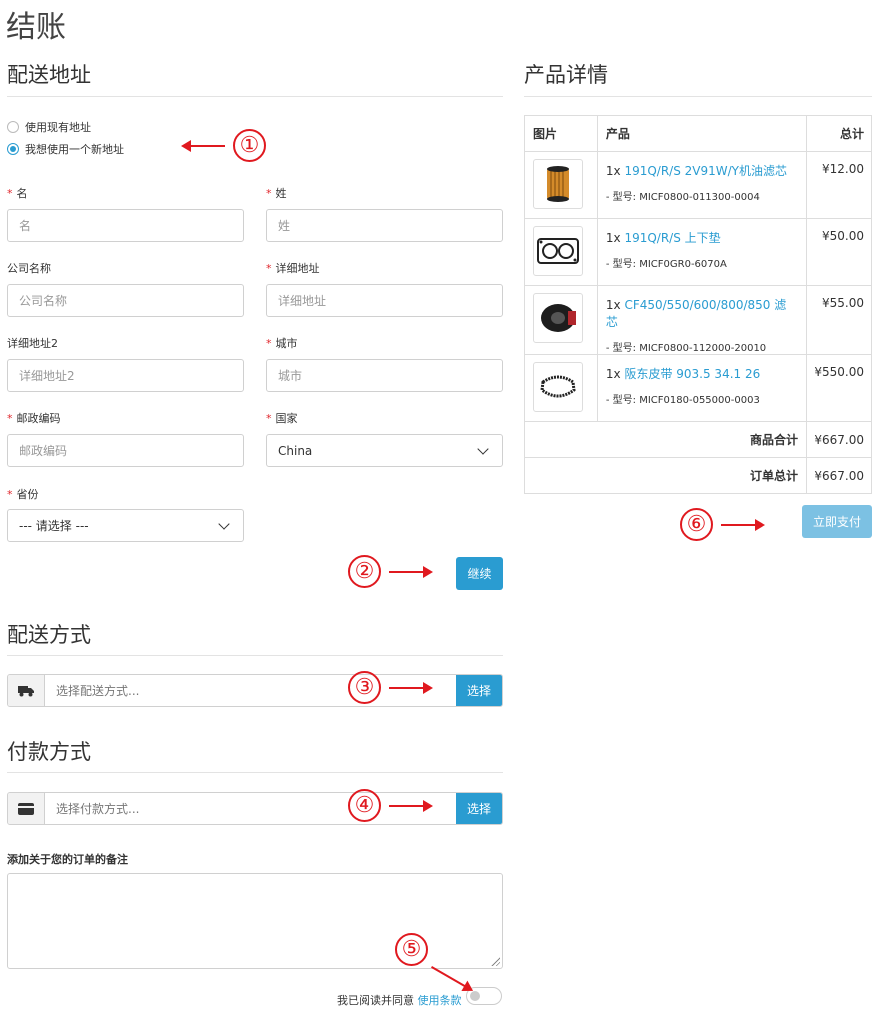  Describe the element at coordinates (686, 348) in the screenshot. I see `item-model: - 型号: MICF0800-112000-20010` at that location.